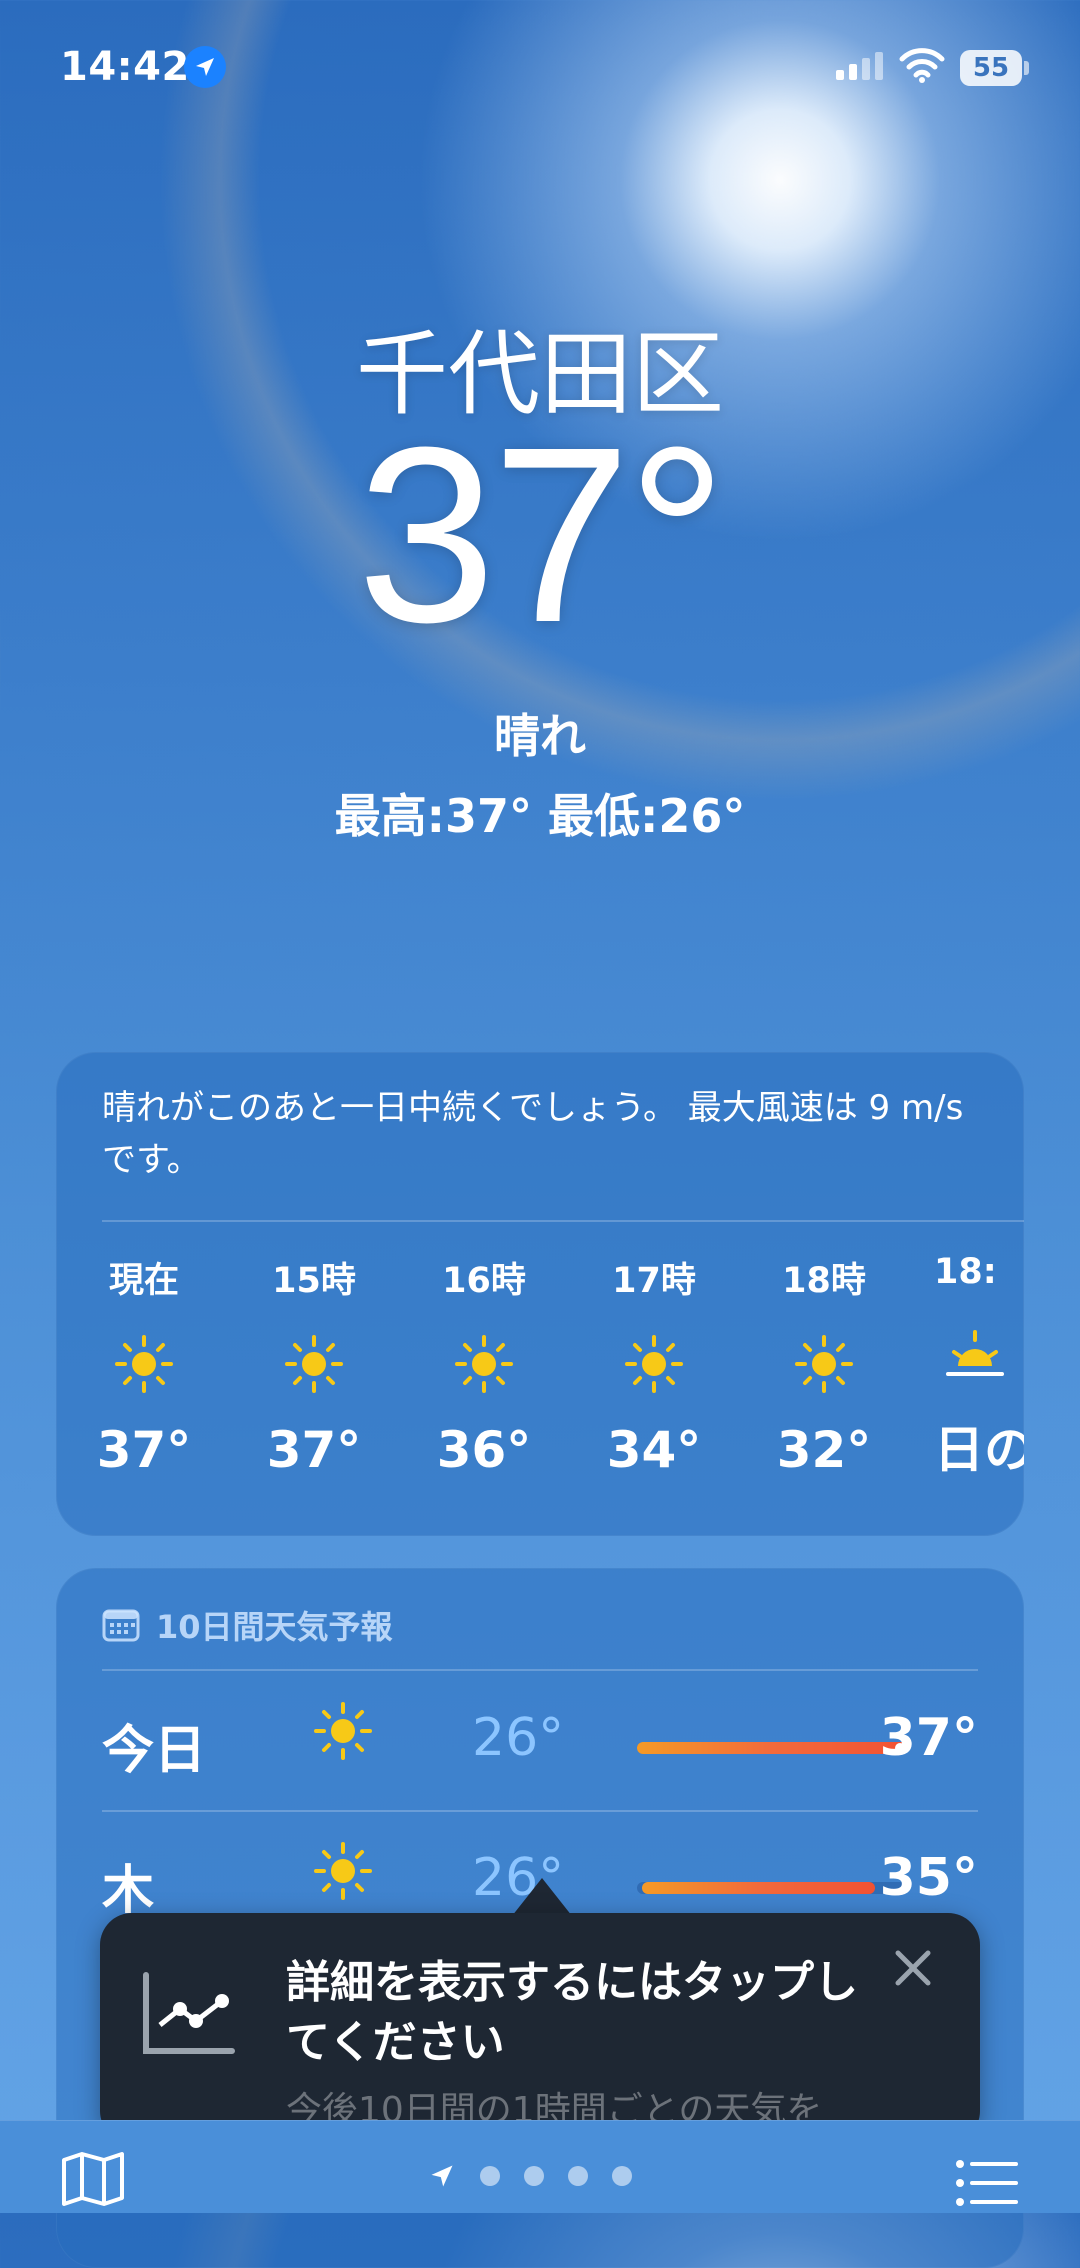  Describe the element at coordinates (654, 1450) in the screenshot. I see `hour-temp: 34°` at that location.